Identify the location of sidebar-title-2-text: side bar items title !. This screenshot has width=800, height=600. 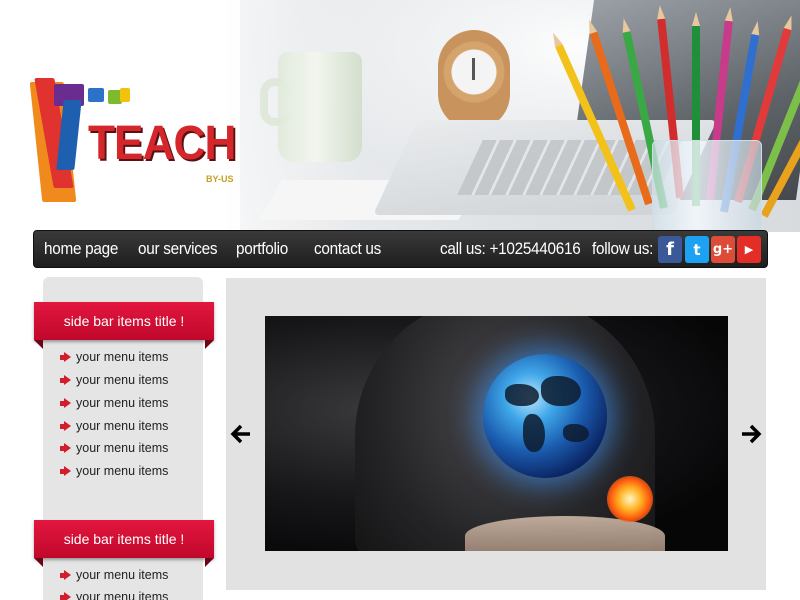
(124, 539).